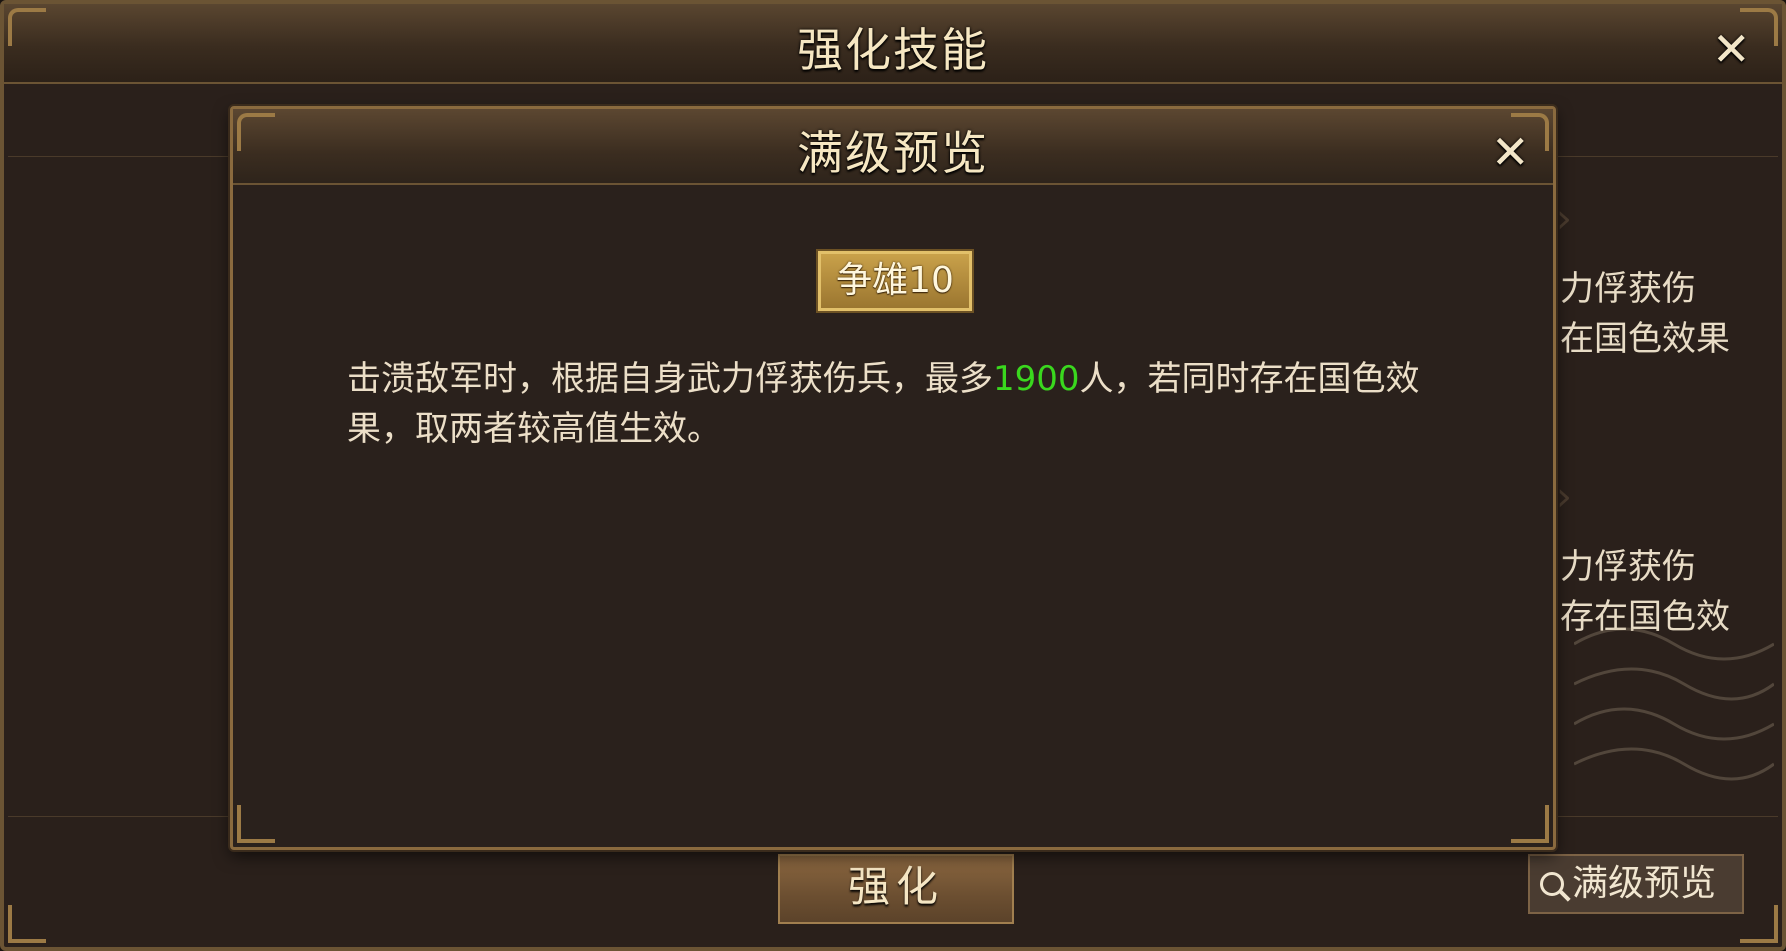 The image size is (1786, 951). Describe the element at coordinates (1645, 339) in the screenshot. I see `background-skill-text: 在国色效果` at that location.